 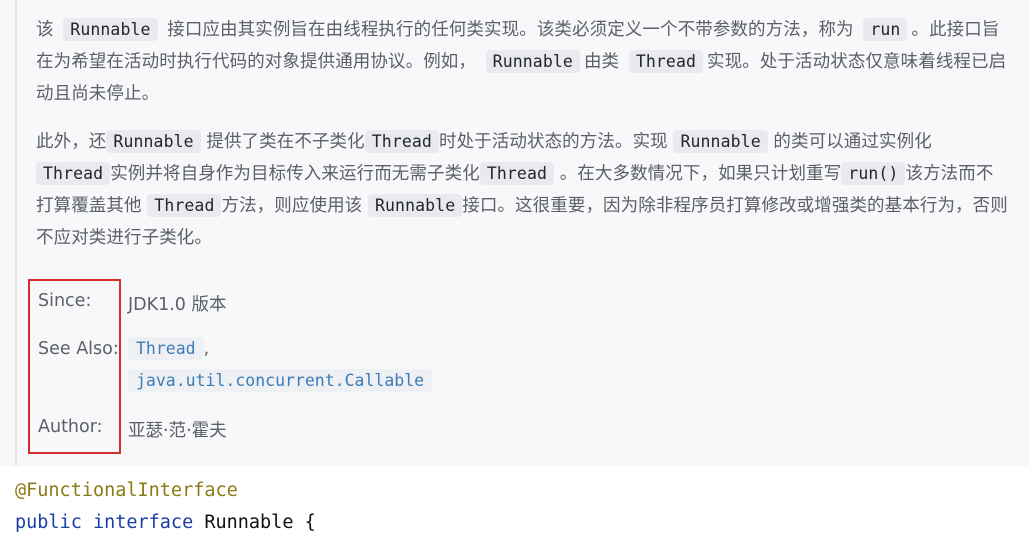 I want to click on interface-declaration-line: public interface Runnable {, so click(x=165, y=522).